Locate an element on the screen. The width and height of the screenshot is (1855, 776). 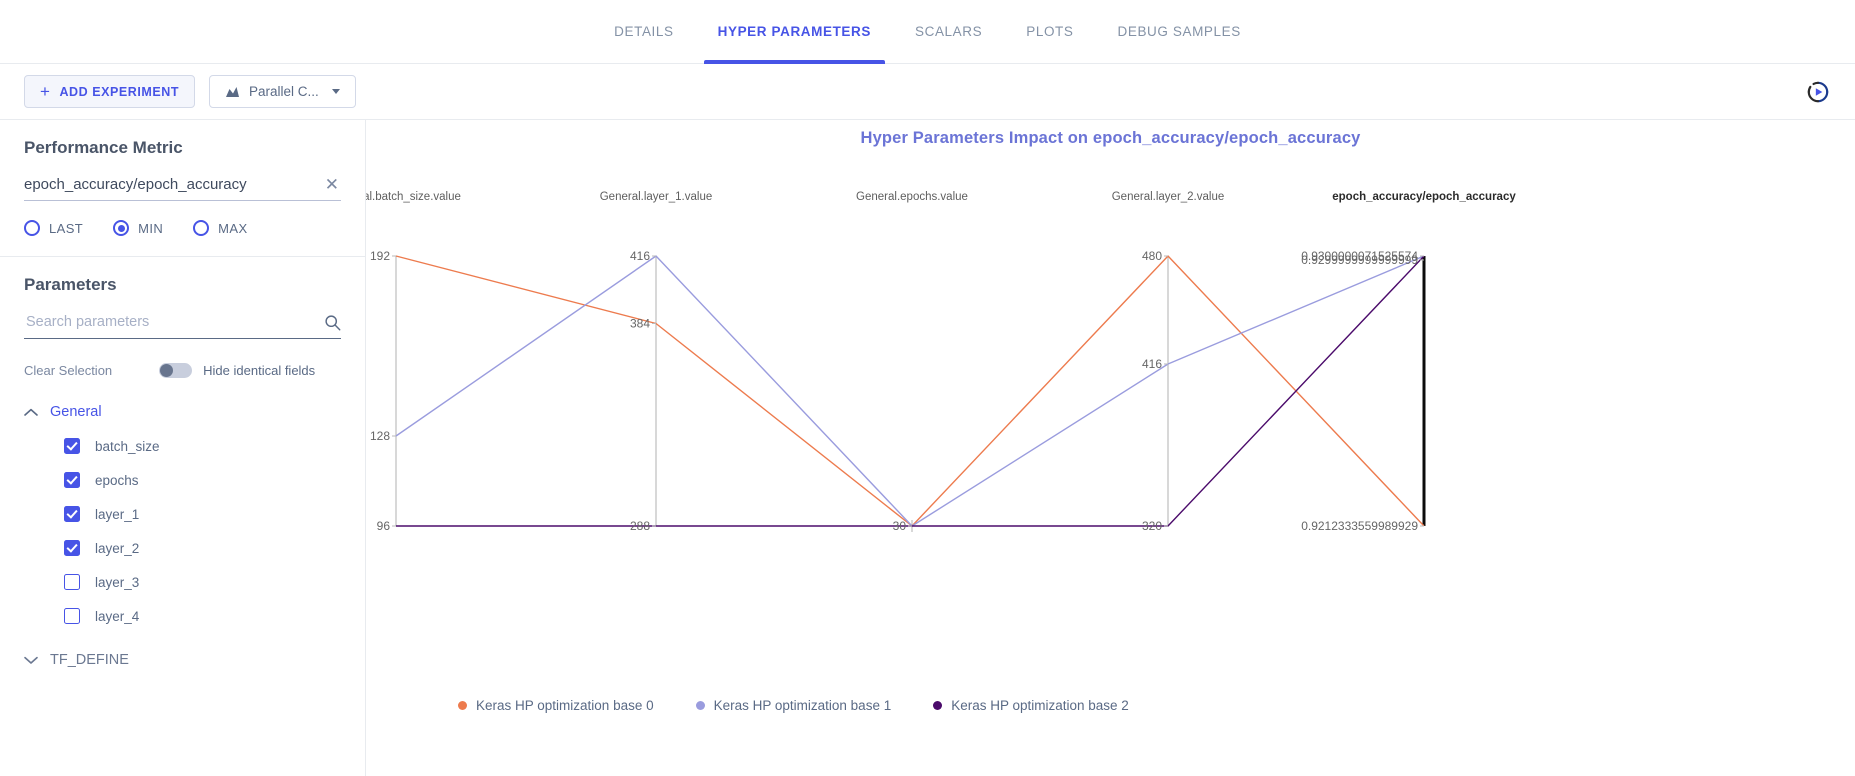
tab-plots: PLOTS is located at coordinates (1049, 32).